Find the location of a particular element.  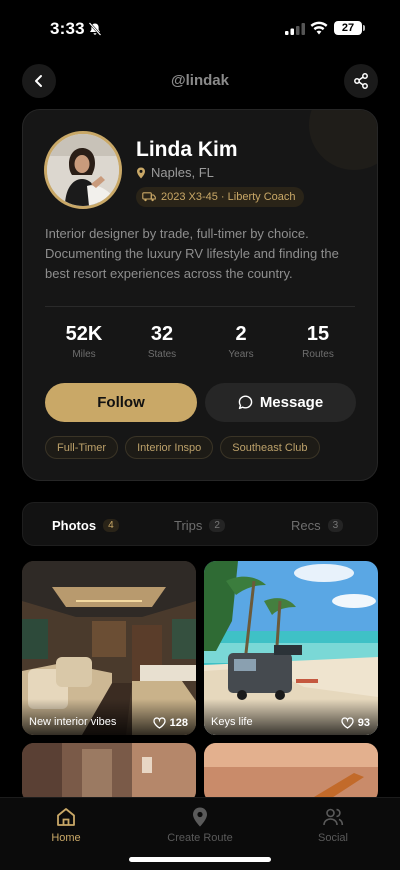

share-icon is located at coordinates (361, 81).